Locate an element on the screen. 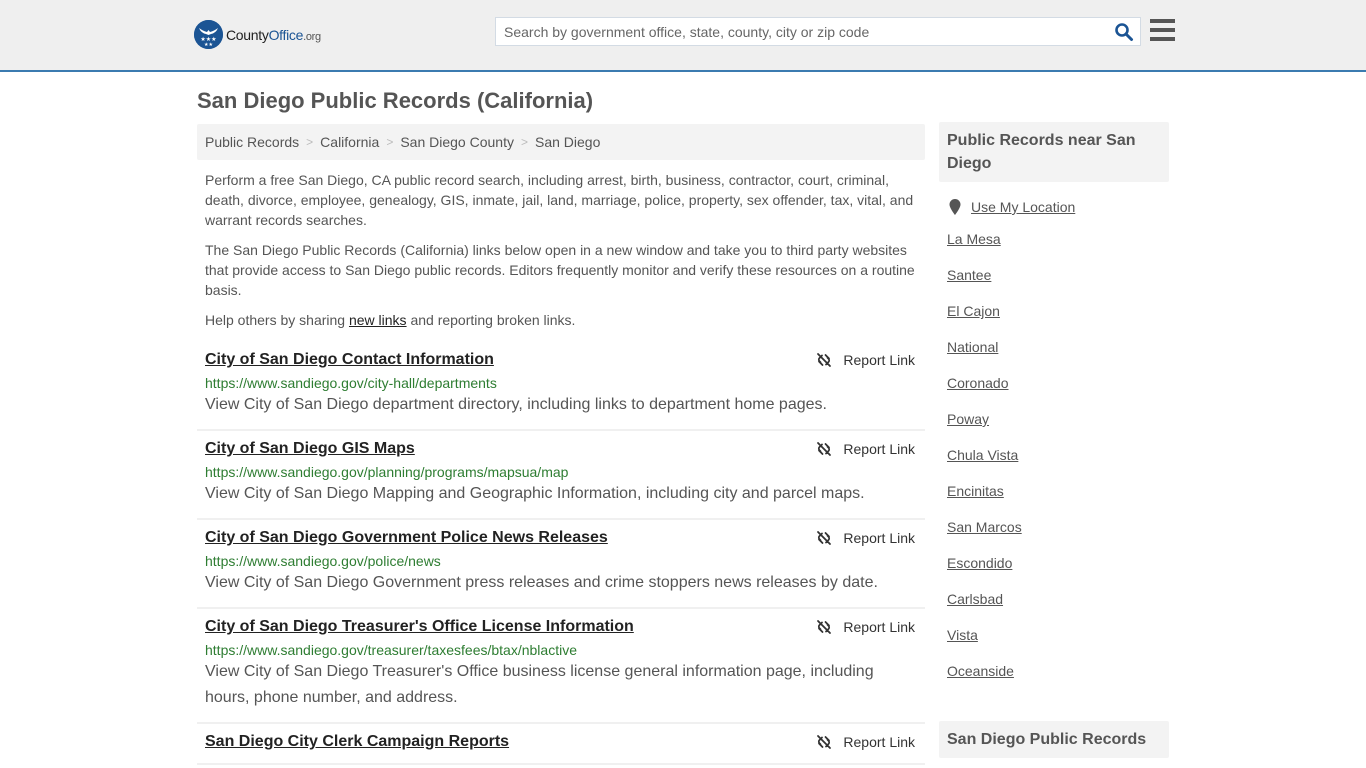 Image resolution: width=1366 pixels, height=768 pixels. city-link: Carlsbad is located at coordinates (975, 599).